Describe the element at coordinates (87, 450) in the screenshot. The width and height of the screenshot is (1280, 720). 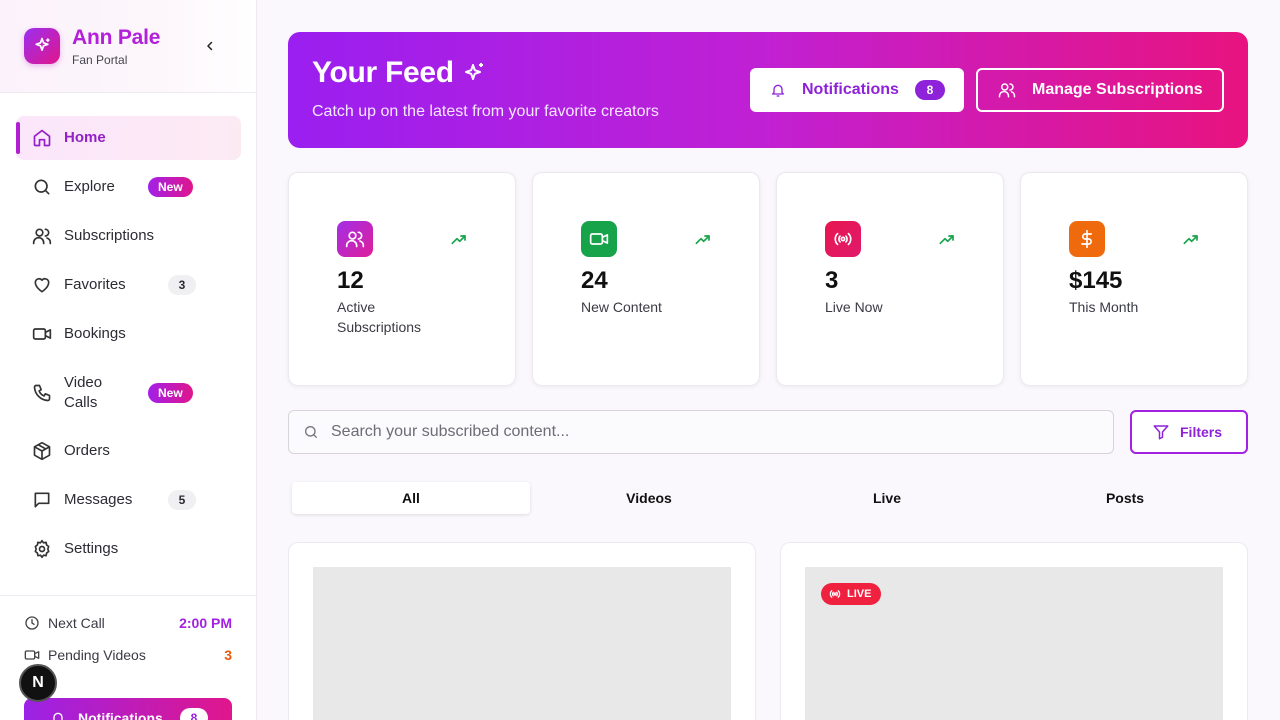
I see `sidebar-item-label: Orders` at that location.